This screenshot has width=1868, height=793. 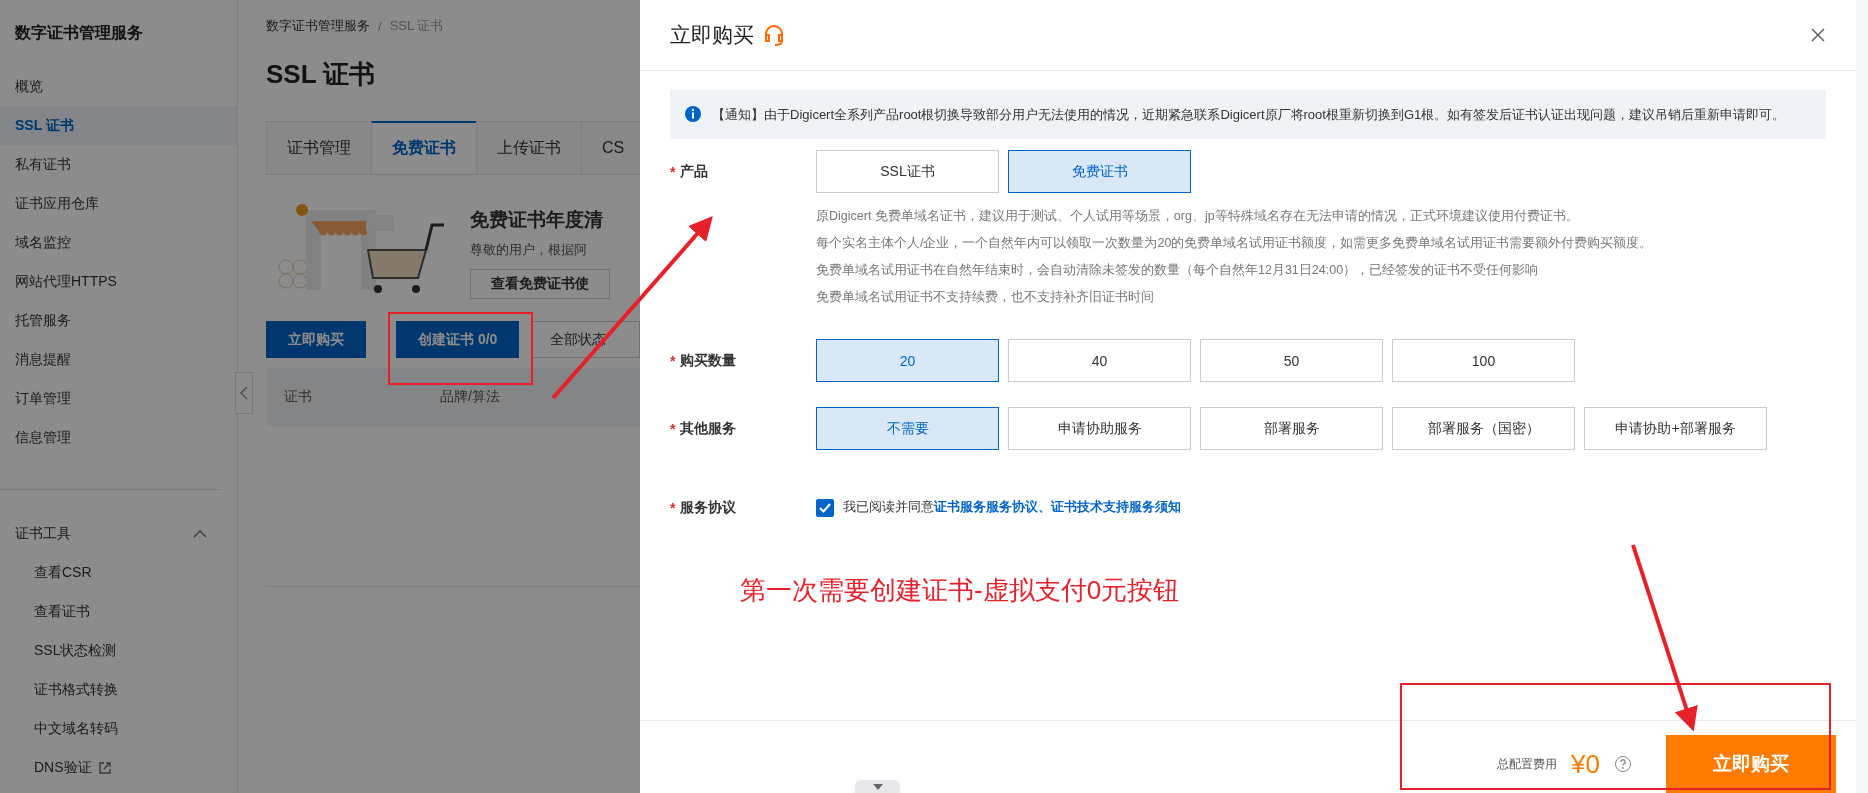 I want to click on app-title: 数字证书管理服务, so click(x=79, y=33).